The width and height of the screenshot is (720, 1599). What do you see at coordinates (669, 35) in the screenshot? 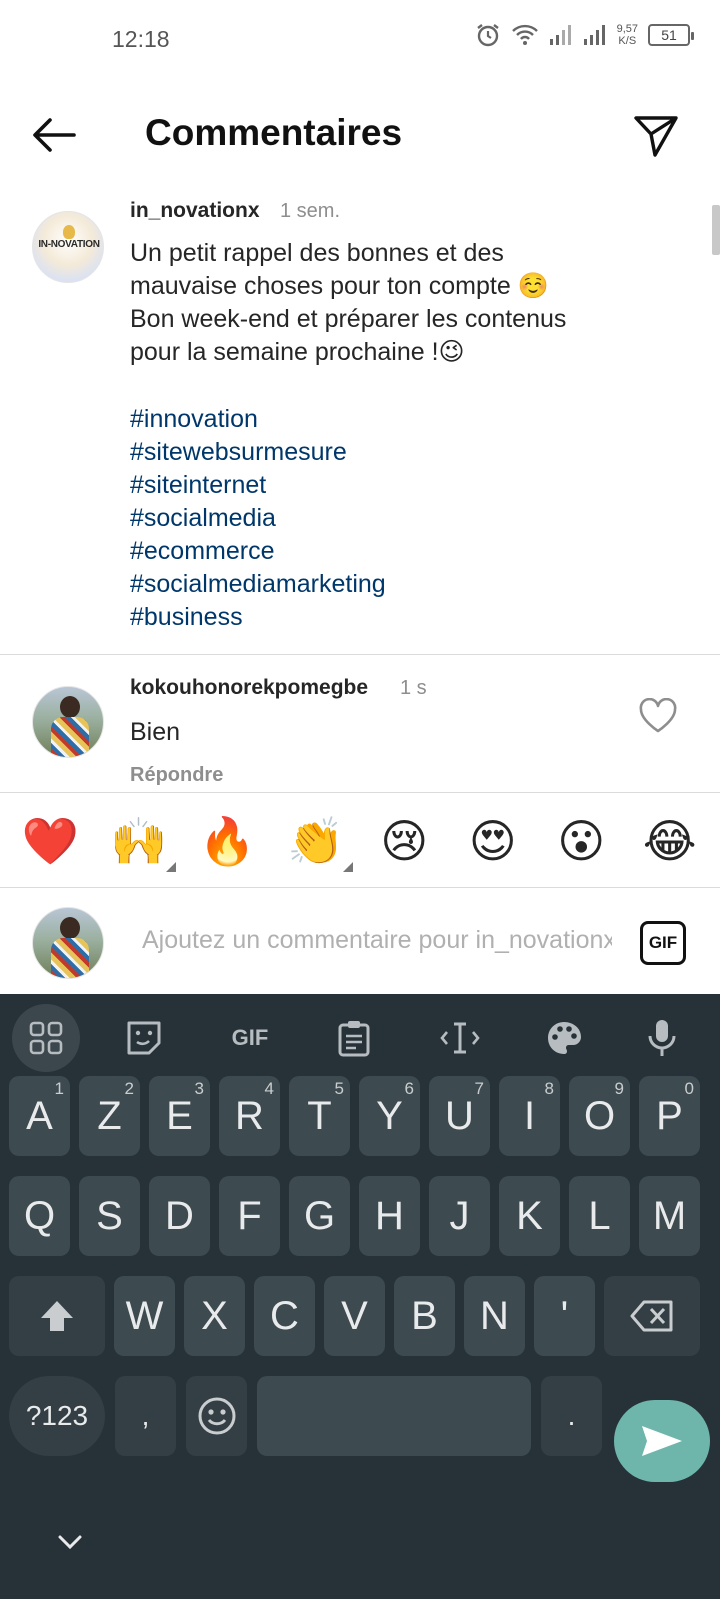
I see `battery-level: 51` at bounding box center [669, 35].